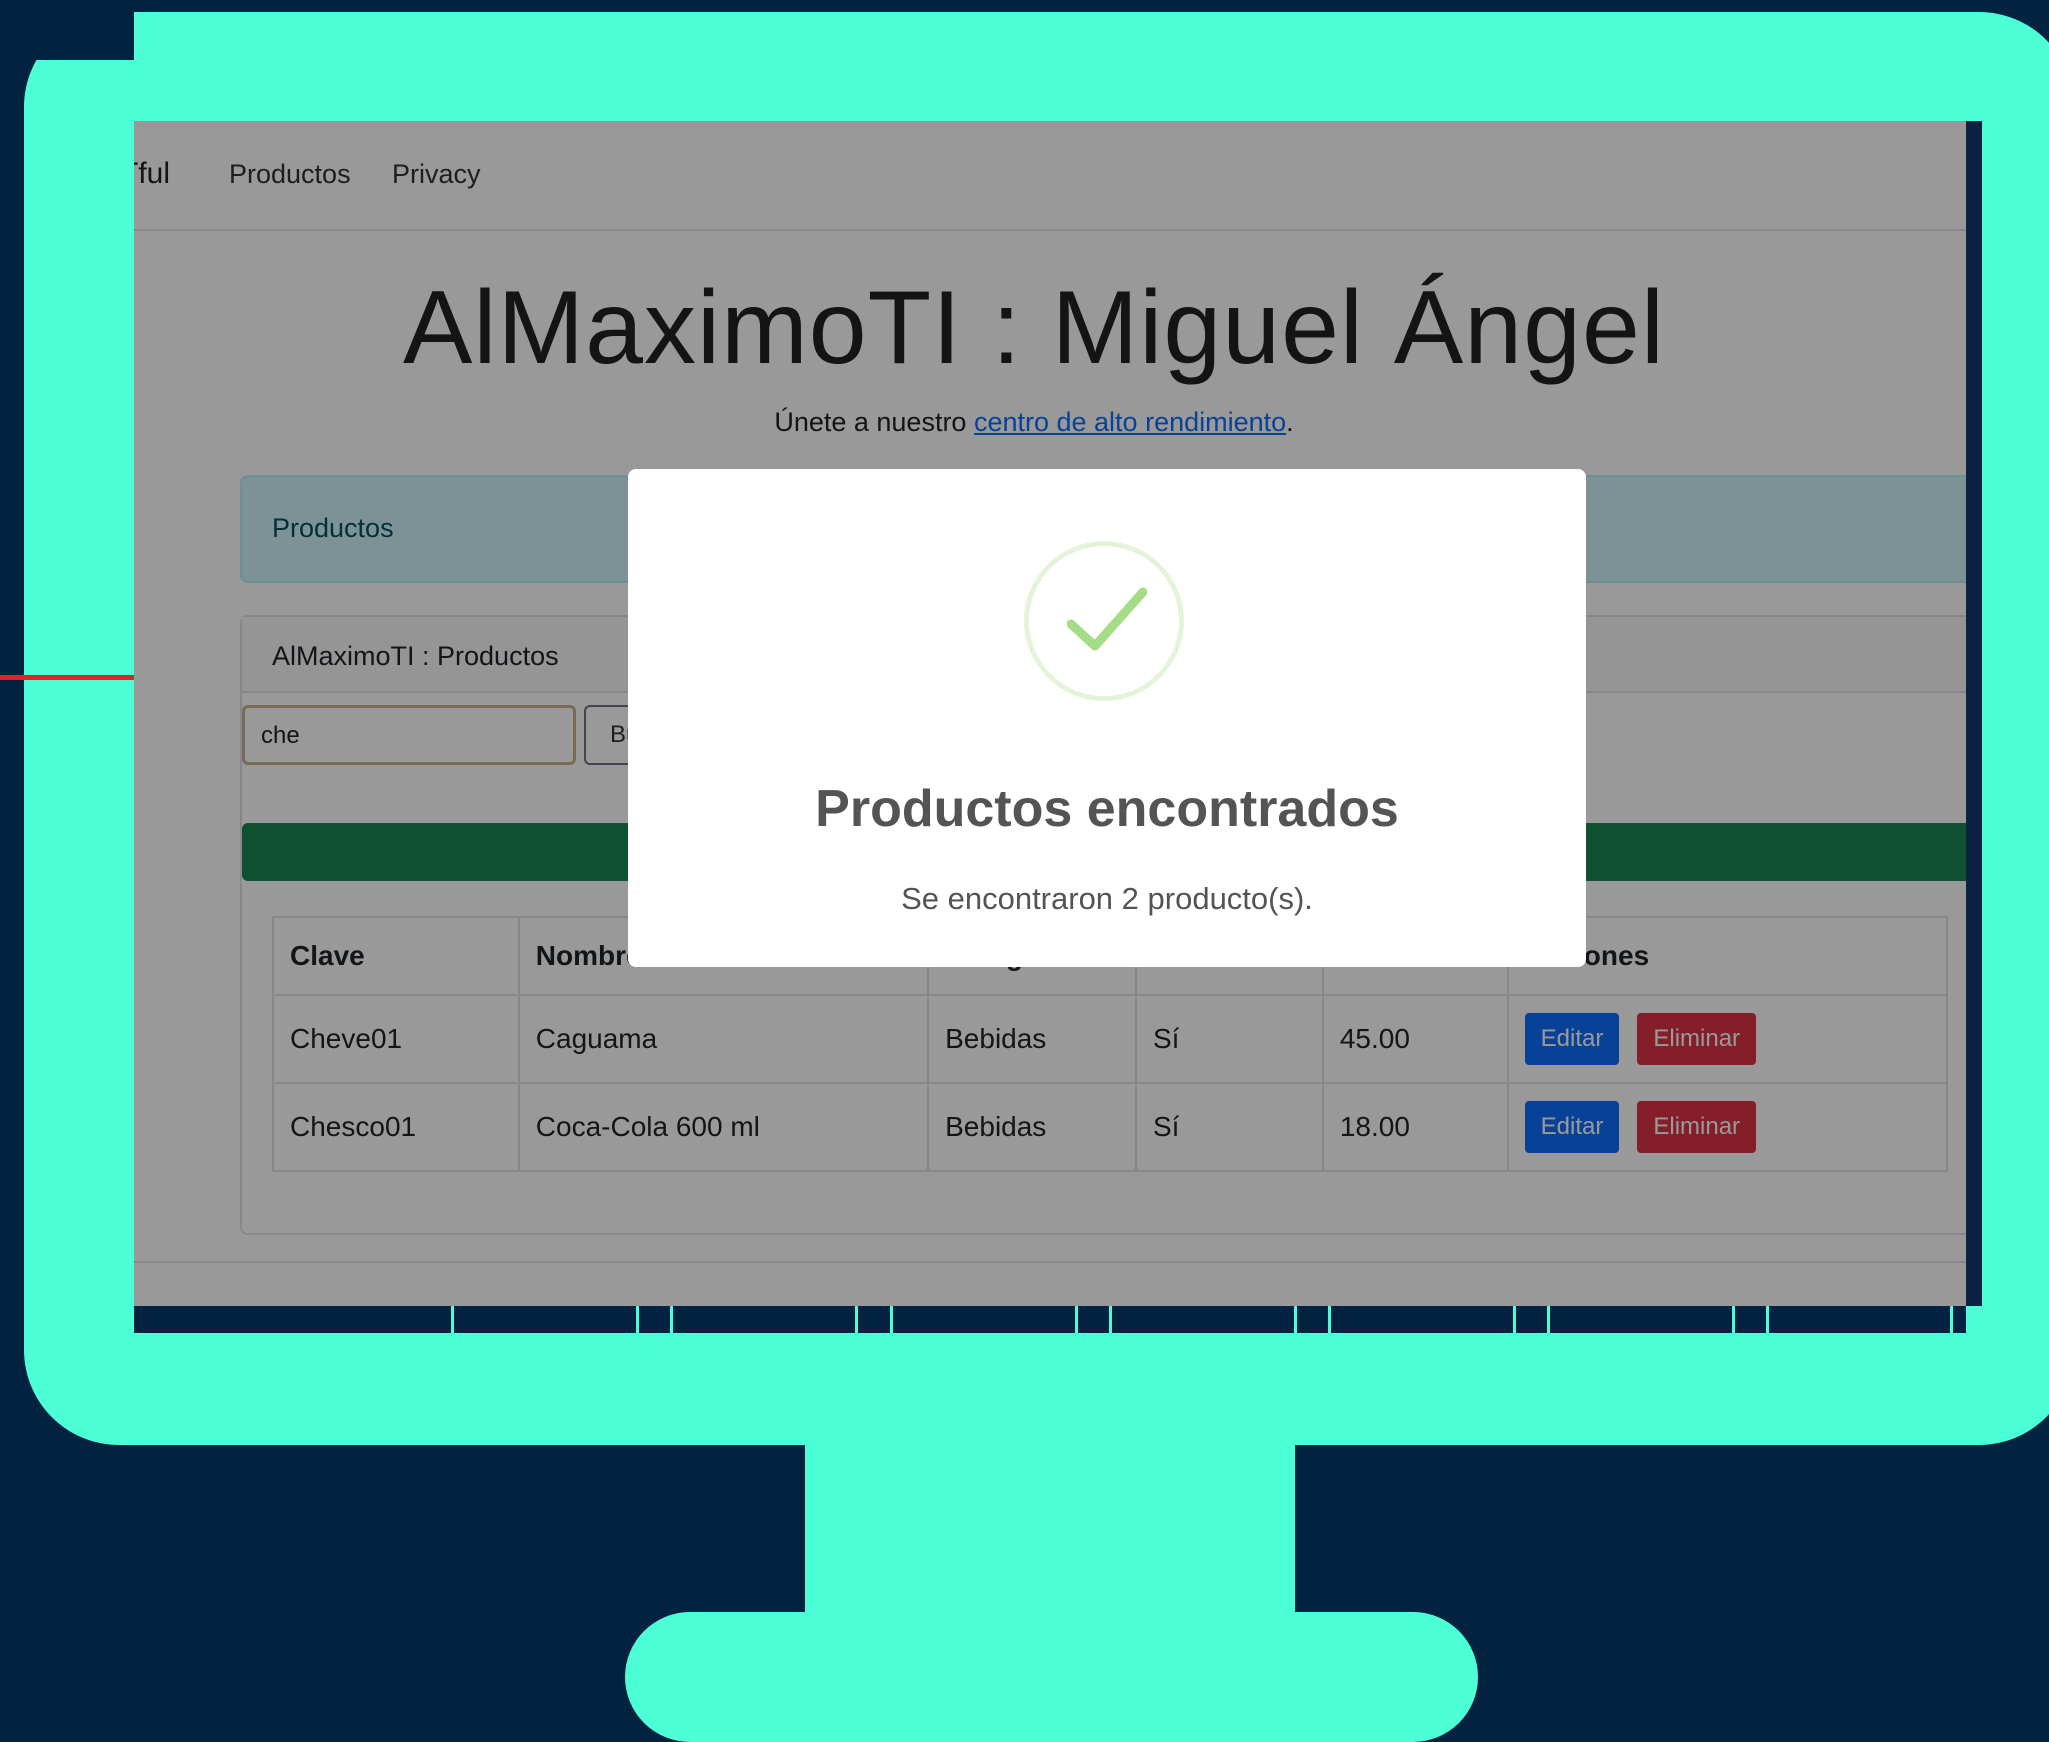 Image resolution: width=2049 pixels, height=1742 pixels. Describe the element at coordinates (67, 677) in the screenshot. I see `decorative-red-line` at that location.